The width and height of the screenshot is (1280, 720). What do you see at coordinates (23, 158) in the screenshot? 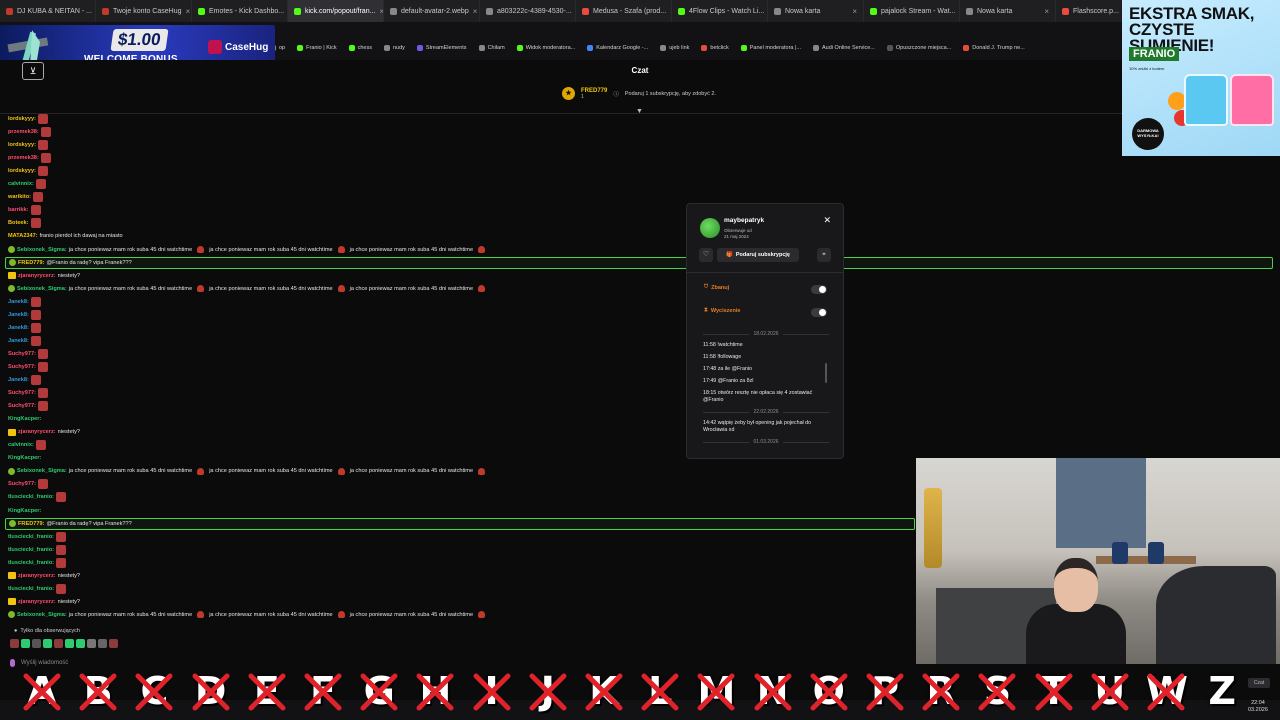
I see `chat-username: przemek38:` at bounding box center [23, 158].